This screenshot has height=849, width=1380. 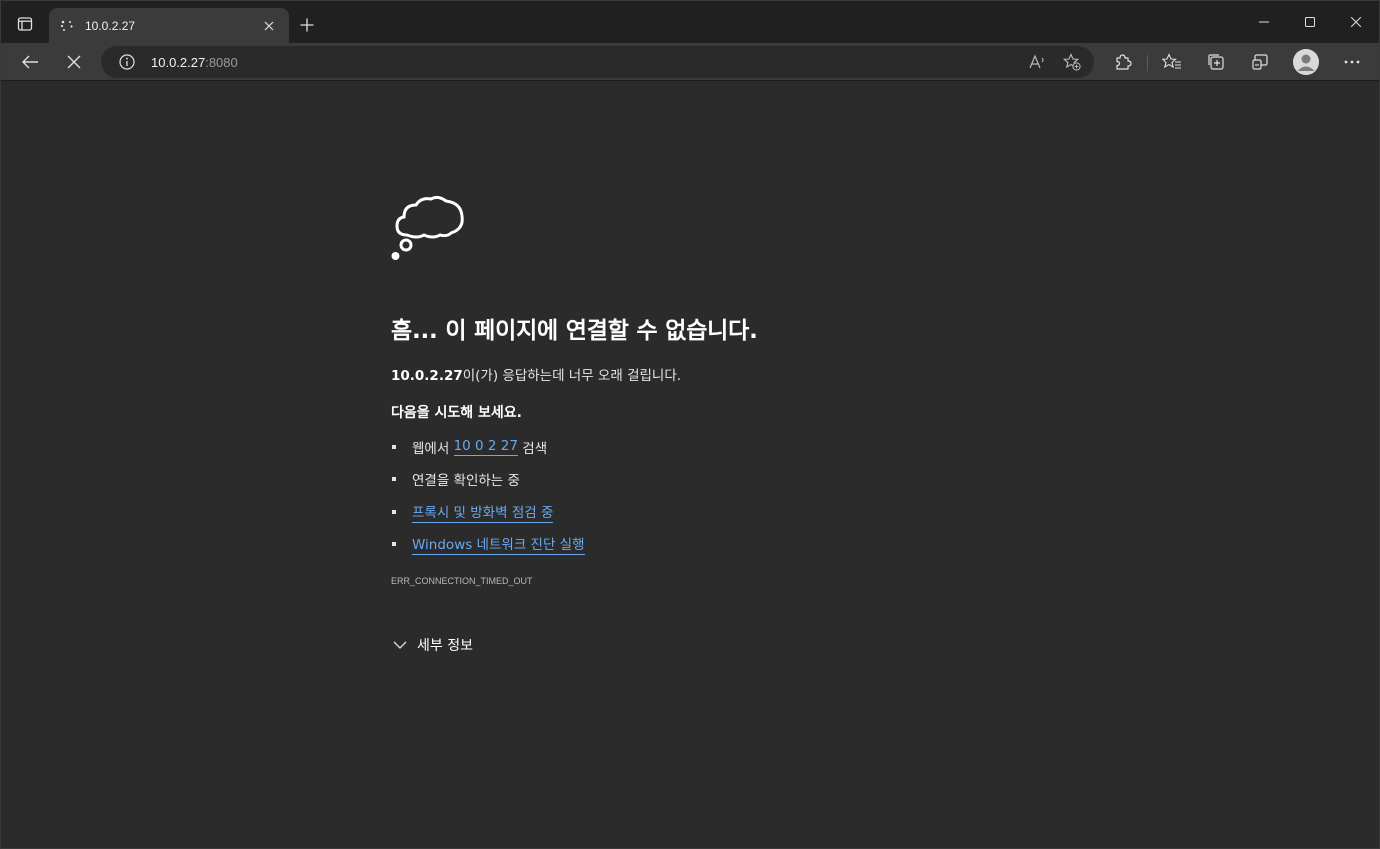 I want to click on favorites-icon, so click(x=1171, y=61).